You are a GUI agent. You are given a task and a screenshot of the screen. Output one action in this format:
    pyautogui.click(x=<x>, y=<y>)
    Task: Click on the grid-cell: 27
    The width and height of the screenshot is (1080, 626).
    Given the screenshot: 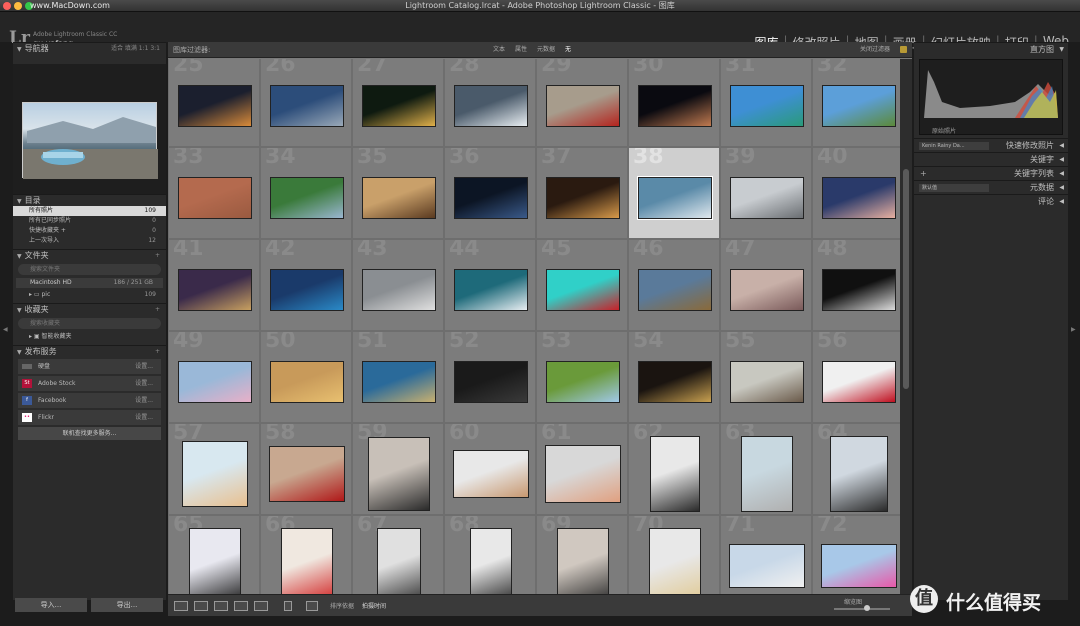 What is the action you would take?
    pyautogui.click(x=398, y=103)
    